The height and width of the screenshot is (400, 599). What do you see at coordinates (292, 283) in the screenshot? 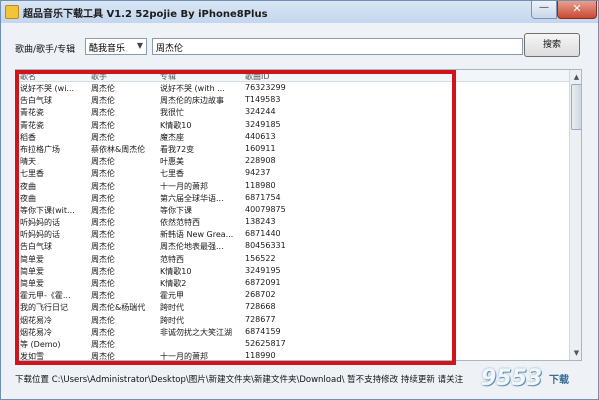
I see `list-item: 简单爱 周杰伦 K情歌2 6872091` at bounding box center [292, 283].